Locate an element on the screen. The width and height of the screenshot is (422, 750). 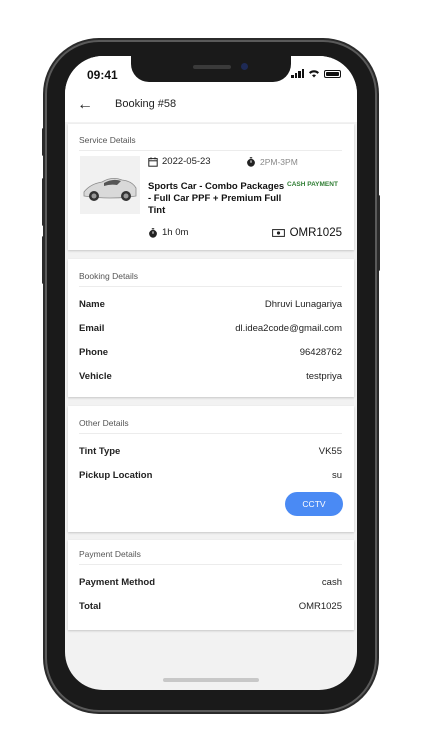
name-label: Name is located at coordinates (92, 304).